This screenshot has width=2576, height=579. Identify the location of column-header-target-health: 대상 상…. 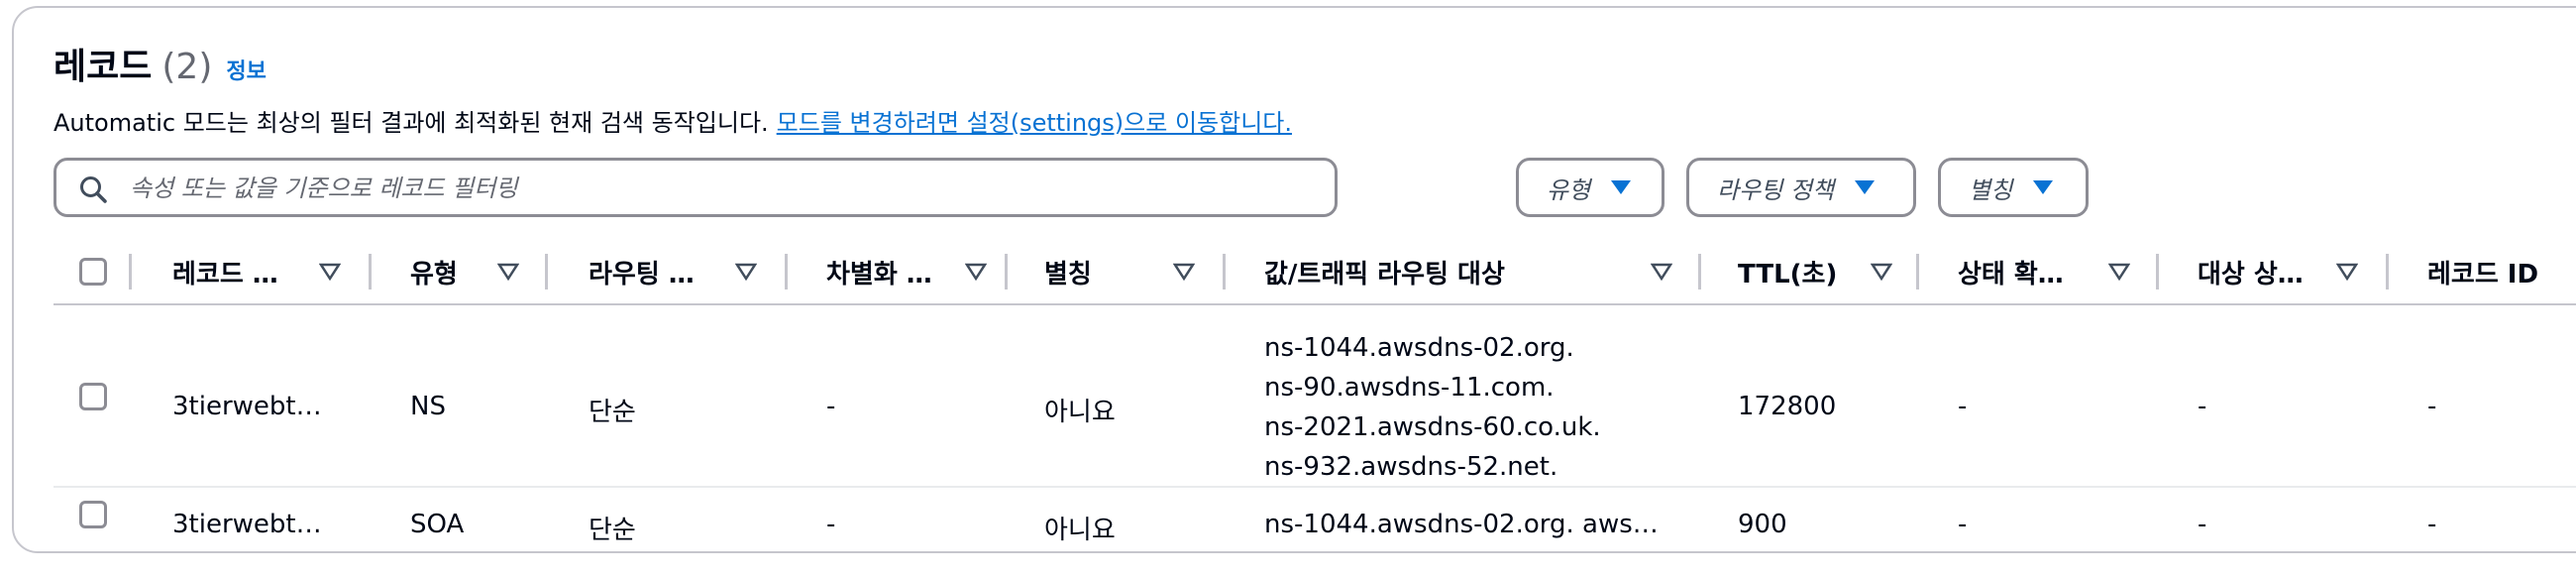
(2251, 271).